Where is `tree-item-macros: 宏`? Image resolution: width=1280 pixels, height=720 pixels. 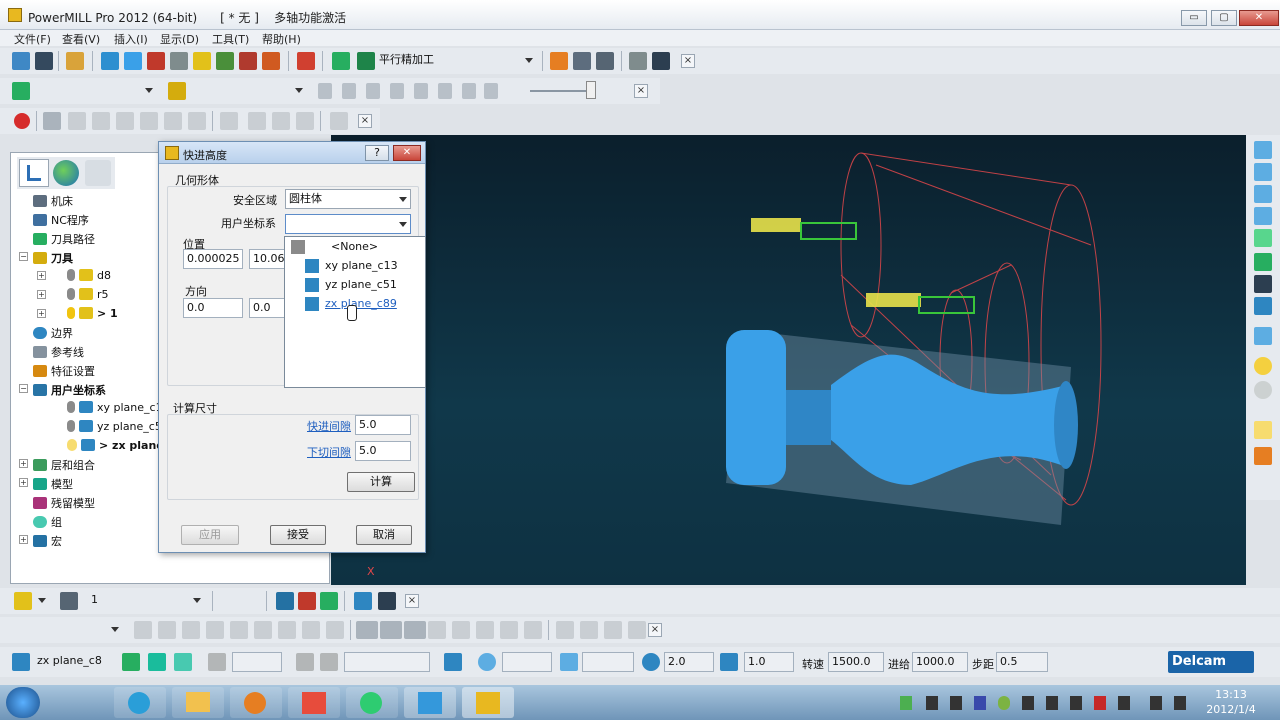 tree-item-macros: 宏 is located at coordinates (47, 541).